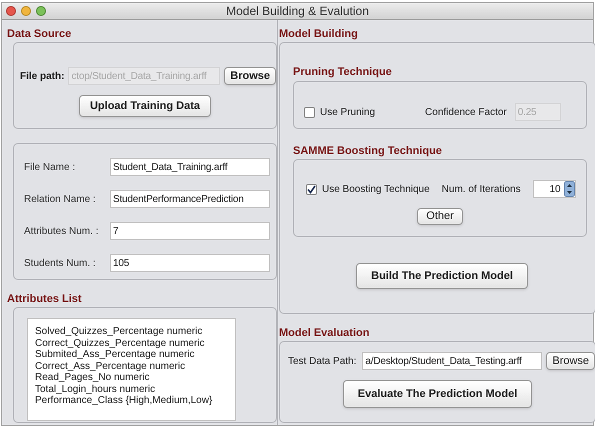 The height and width of the screenshot is (428, 595). I want to click on push-button: Evaluate The Prediction Model, so click(437, 394).